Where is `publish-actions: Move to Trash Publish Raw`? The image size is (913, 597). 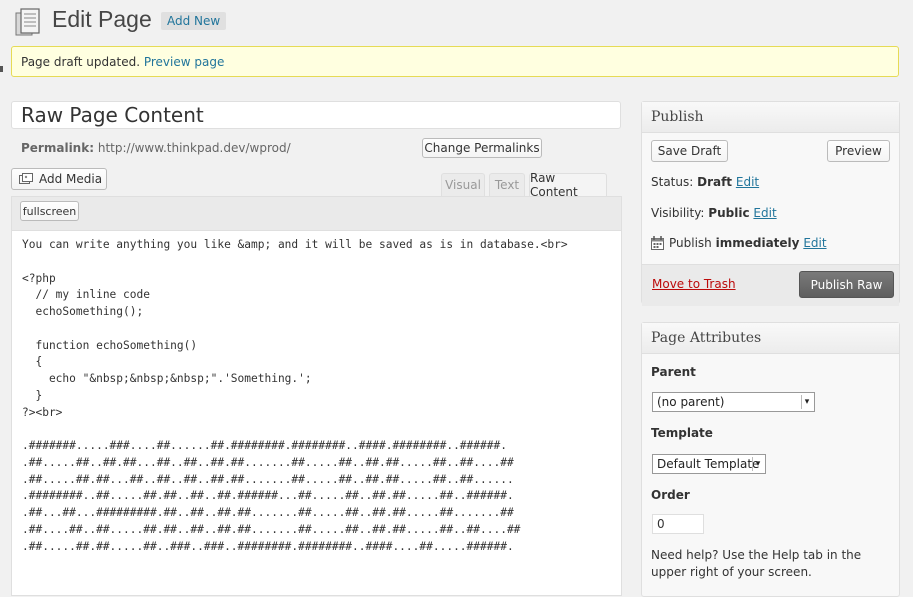 publish-actions: Move to Trash Publish Raw is located at coordinates (770, 285).